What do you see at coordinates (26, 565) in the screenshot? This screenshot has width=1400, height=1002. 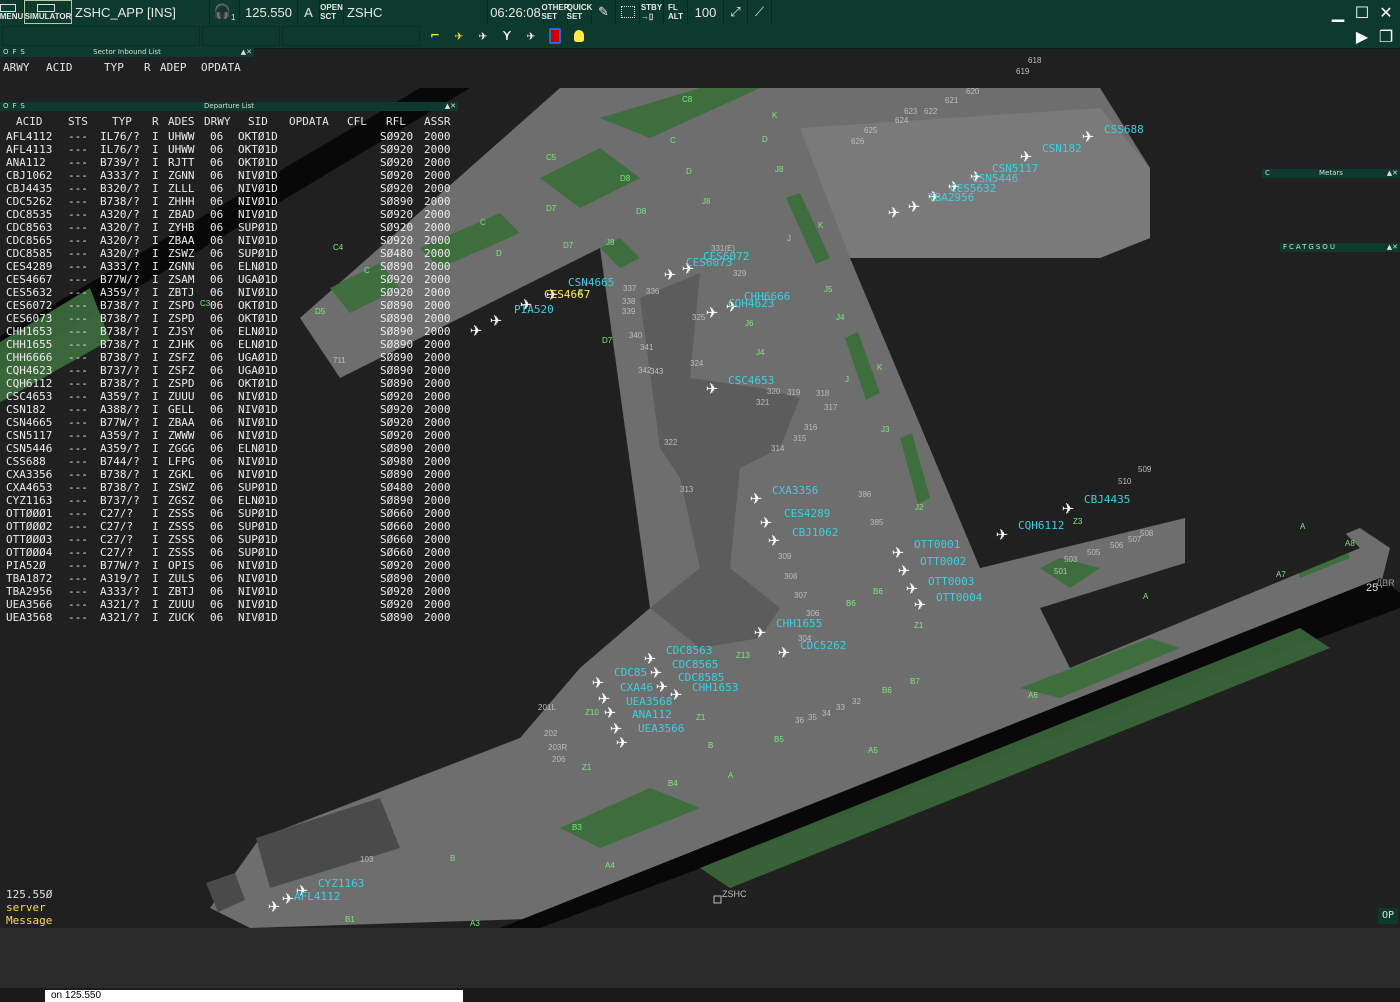 I see `cell-acid: PIA52Ø` at bounding box center [26, 565].